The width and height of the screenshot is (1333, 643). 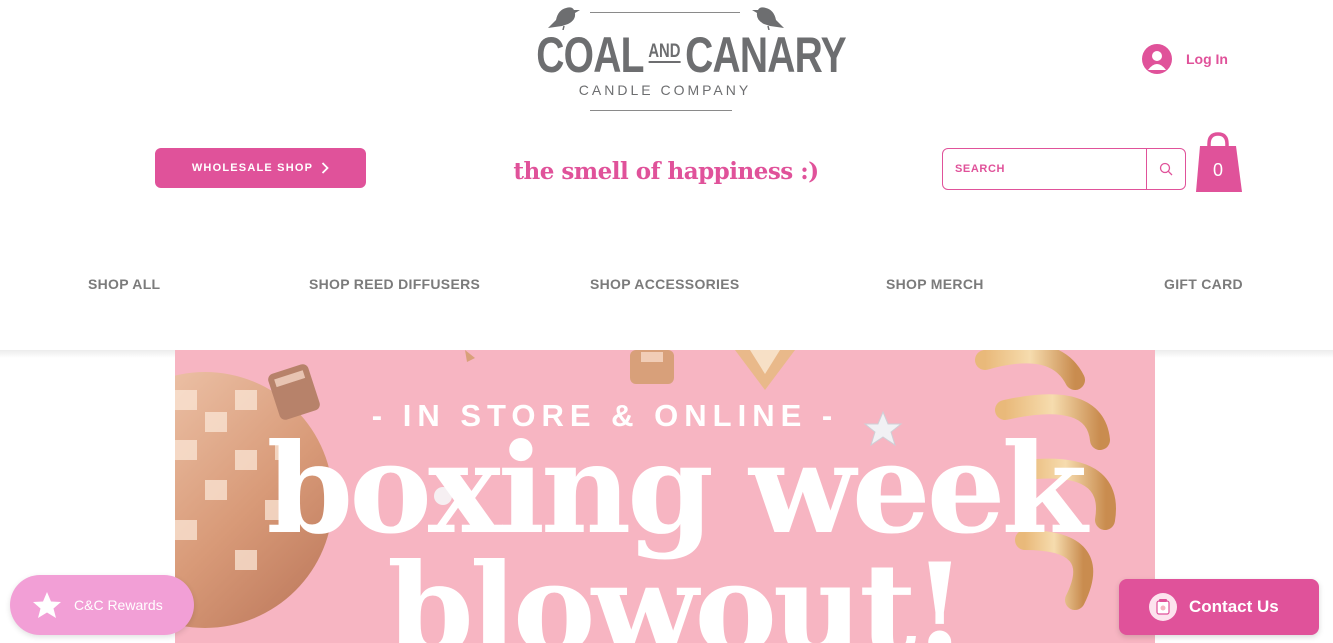 What do you see at coordinates (661, 110) in the screenshot?
I see `logo-bottom-rule` at bounding box center [661, 110].